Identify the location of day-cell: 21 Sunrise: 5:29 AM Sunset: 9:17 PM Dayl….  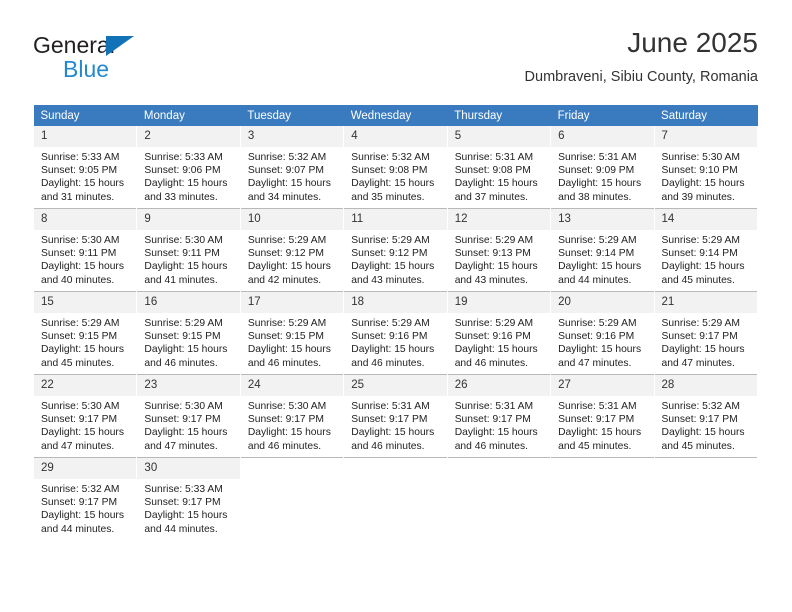
(706, 333).